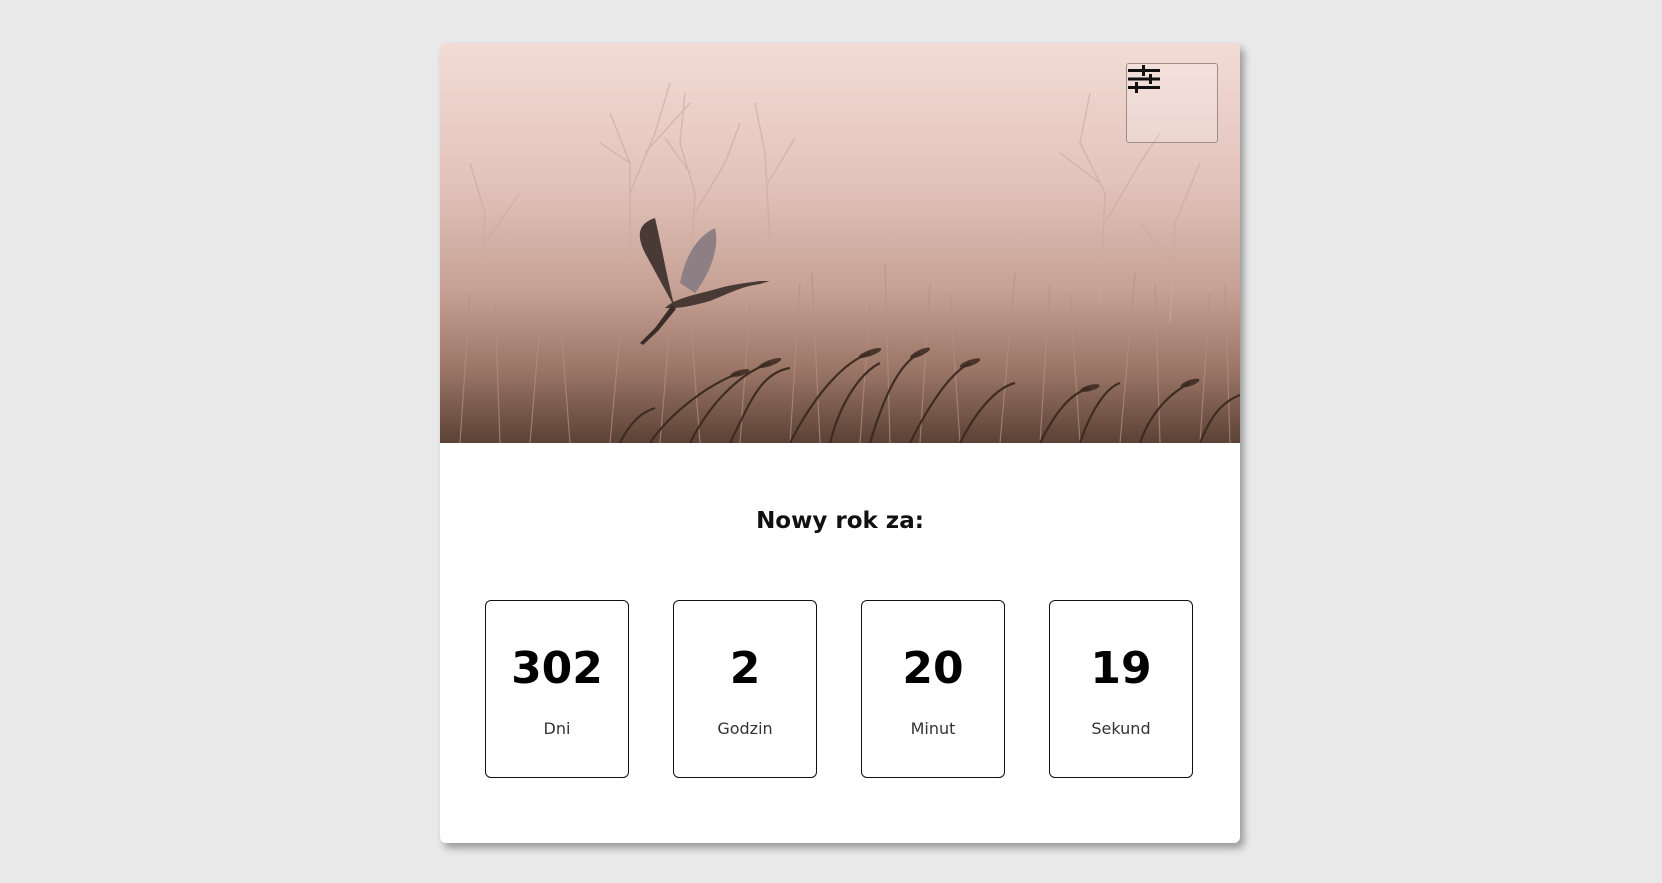  I want to click on countdown-hours: 2 Godzin, so click(745, 689).